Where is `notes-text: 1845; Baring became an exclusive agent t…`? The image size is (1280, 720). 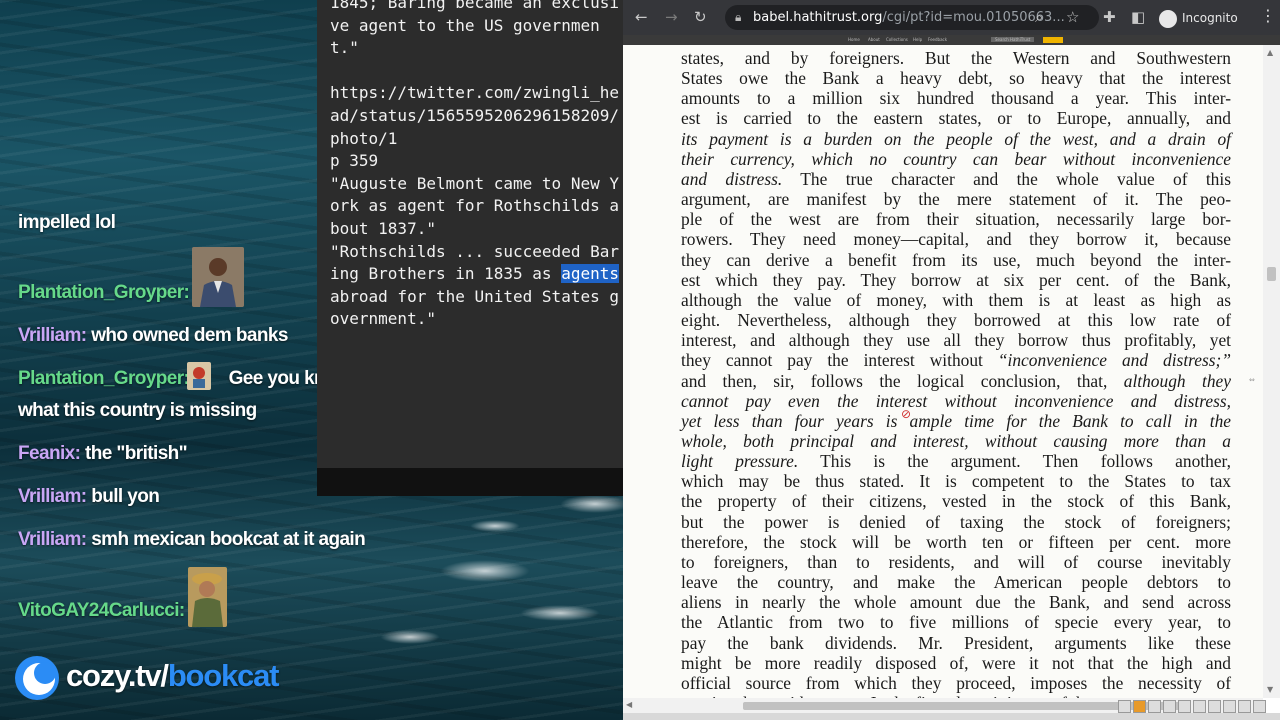
notes-text: 1845; Baring became an exclusive agent t… is located at coordinates (475, 165).